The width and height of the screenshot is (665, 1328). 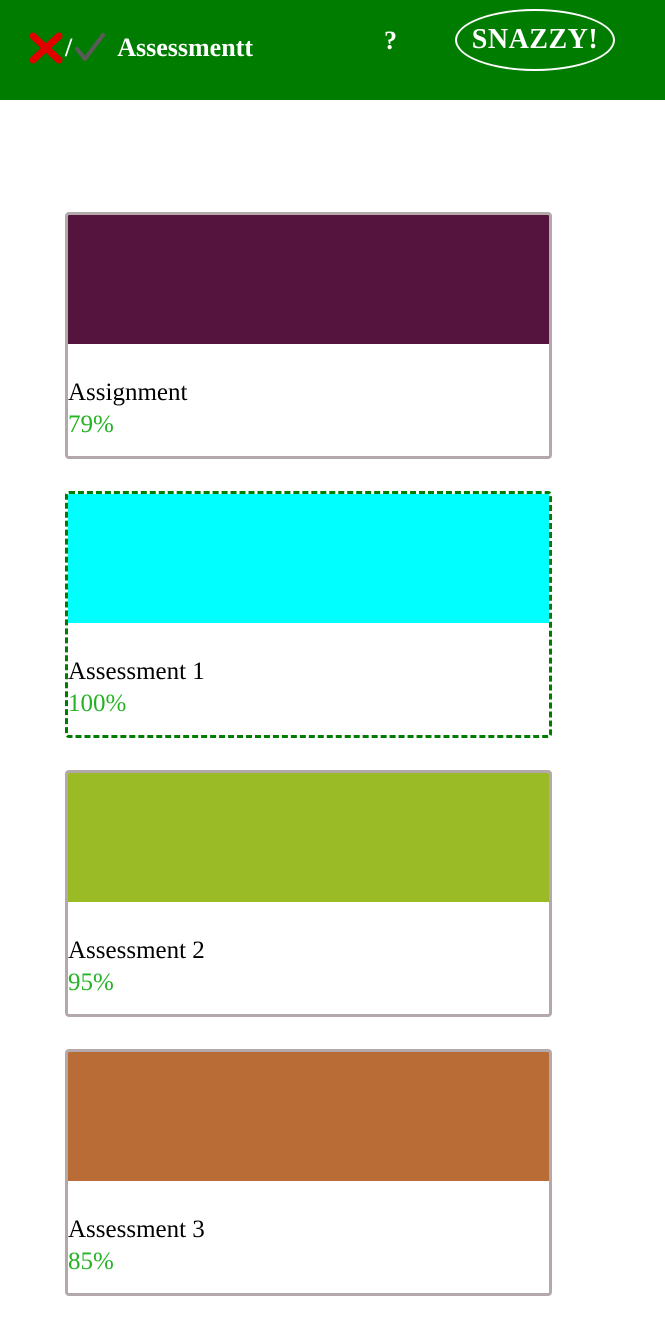 I want to click on card-title: Assessment 3, so click(x=136, y=1229).